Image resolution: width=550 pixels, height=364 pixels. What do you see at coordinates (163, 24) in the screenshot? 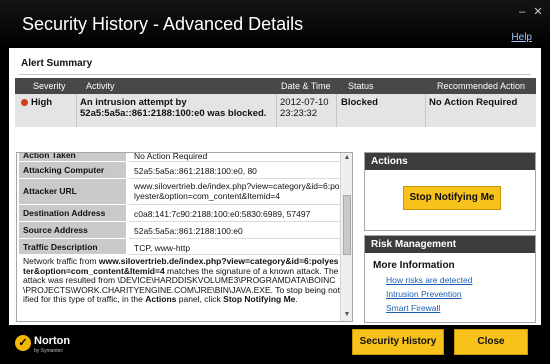
I see `window-title: Security History - Advanced Details` at bounding box center [163, 24].